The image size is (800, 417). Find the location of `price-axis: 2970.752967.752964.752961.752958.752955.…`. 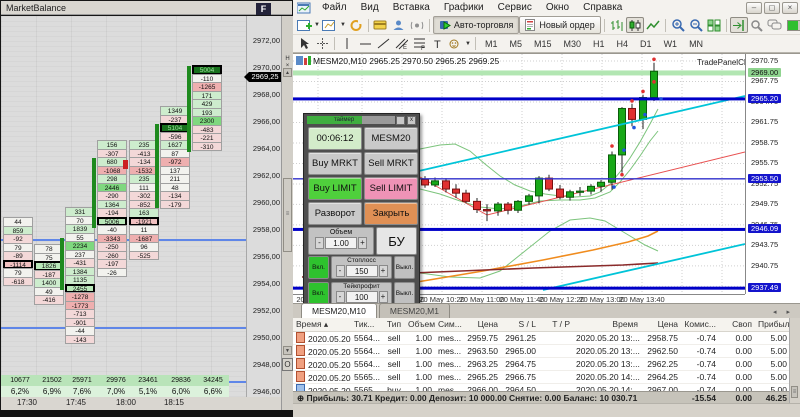

price-axis: 2970.752967.752964.752961.752958.752955.… is located at coordinates (772, 174).